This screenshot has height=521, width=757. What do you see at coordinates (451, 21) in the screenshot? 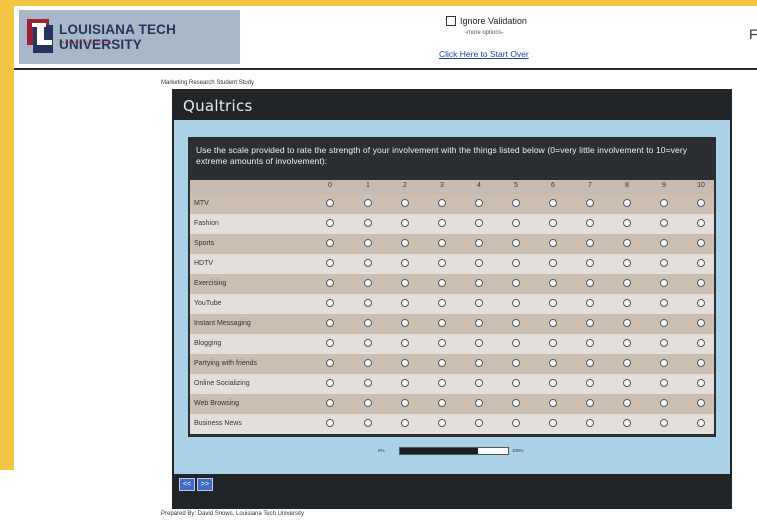
I see `ignore-validation-checkbox` at bounding box center [451, 21].